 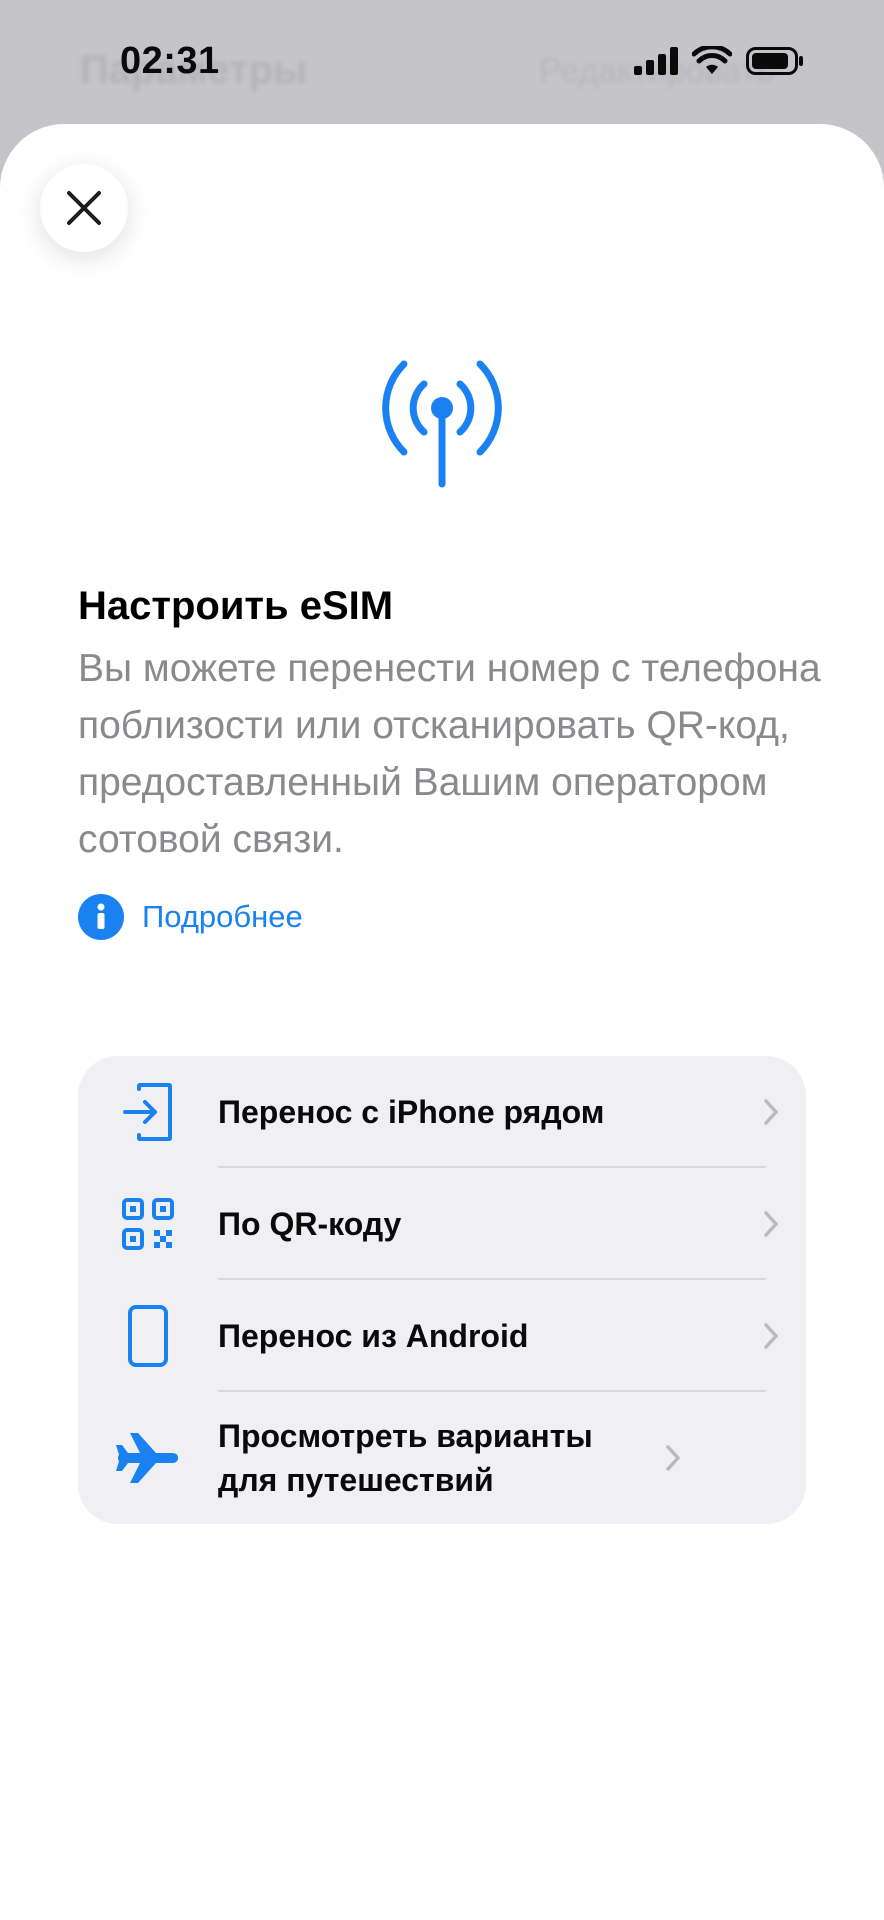 What do you see at coordinates (236, 606) in the screenshot?
I see `sheet-title: Настроить eSIM` at bounding box center [236, 606].